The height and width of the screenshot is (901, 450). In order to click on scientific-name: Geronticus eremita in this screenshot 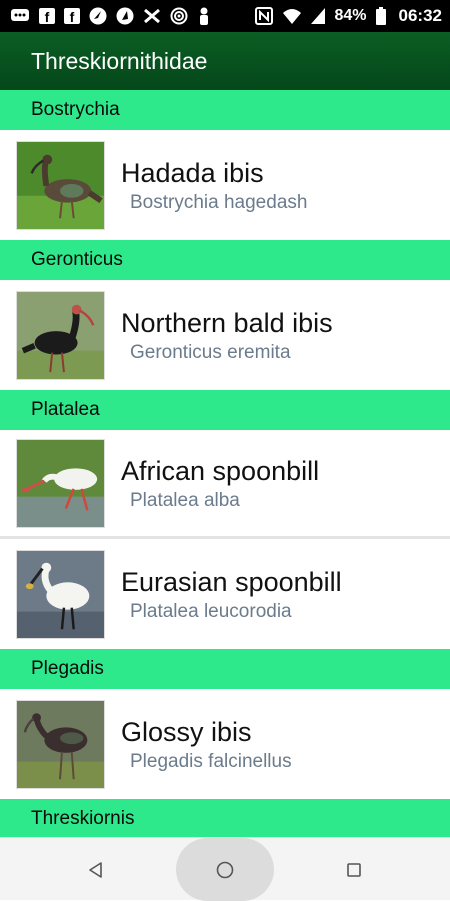, I will do `click(210, 352)`.